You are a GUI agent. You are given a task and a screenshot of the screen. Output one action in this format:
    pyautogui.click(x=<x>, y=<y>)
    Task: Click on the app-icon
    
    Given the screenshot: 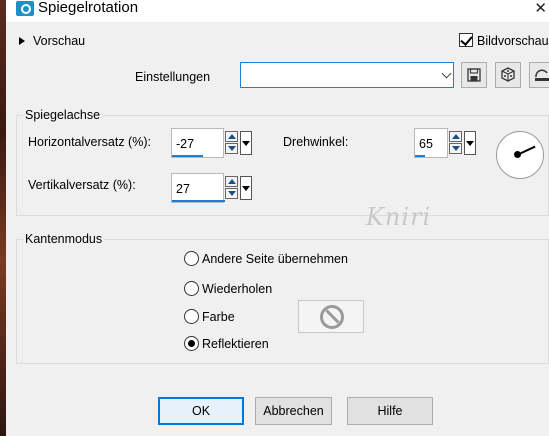 What is the action you would take?
    pyautogui.click(x=25, y=8)
    